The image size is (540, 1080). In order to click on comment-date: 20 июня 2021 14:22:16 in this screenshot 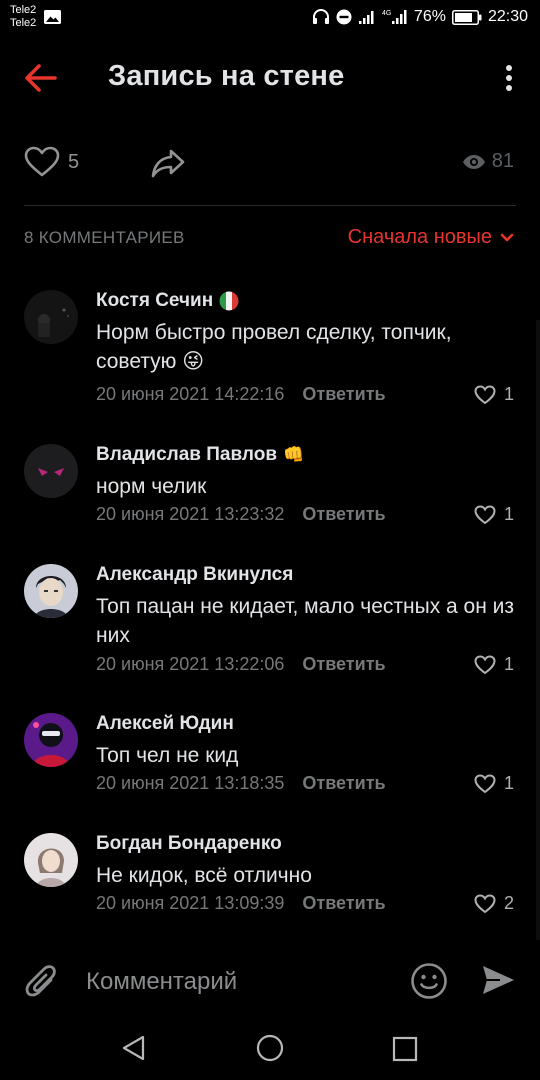, I will do `click(190, 394)`.